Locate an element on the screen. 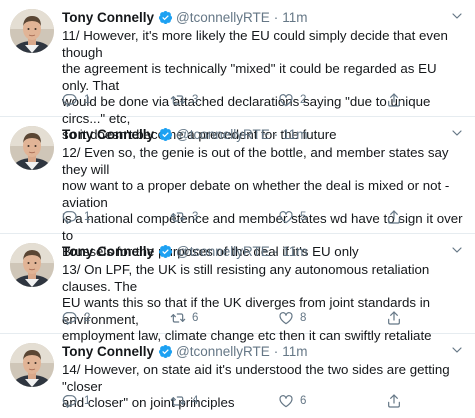 The width and height of the screenshot is (475, 418). reply-button: 2 is located at coordinates (116, 318).